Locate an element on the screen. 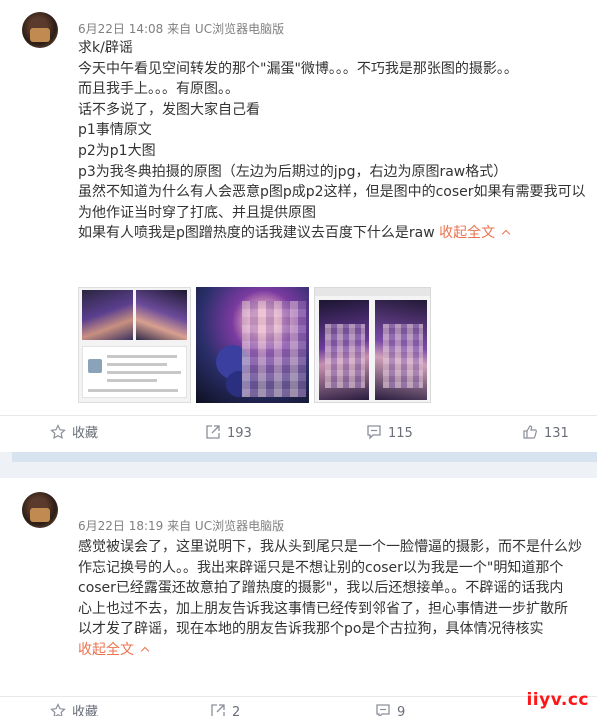 This screenshot has height=716, width=597. like-icon is located at coordinates (530, 432).